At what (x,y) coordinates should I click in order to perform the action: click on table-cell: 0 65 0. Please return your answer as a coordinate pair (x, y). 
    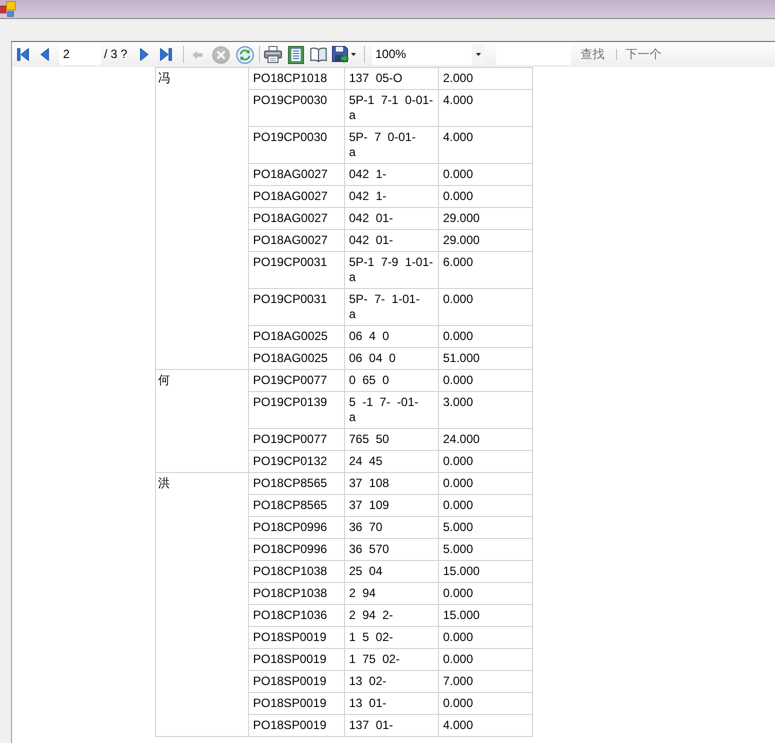
    Looking at the image, I should click on (391, 381).